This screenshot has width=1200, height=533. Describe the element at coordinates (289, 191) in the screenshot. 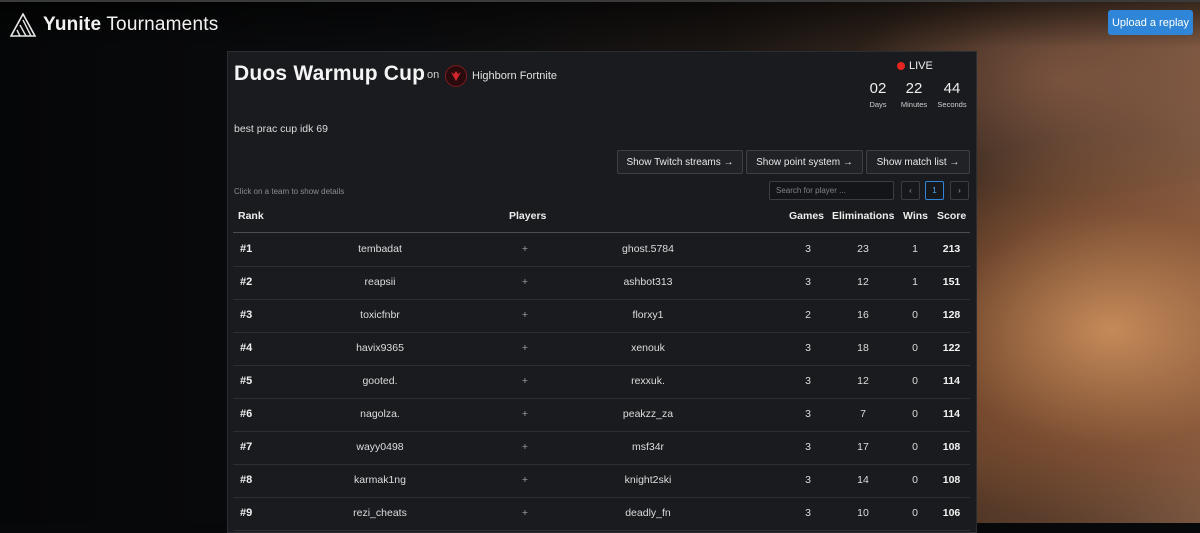

I see `table-hint: Click on a team to show details` at that location.